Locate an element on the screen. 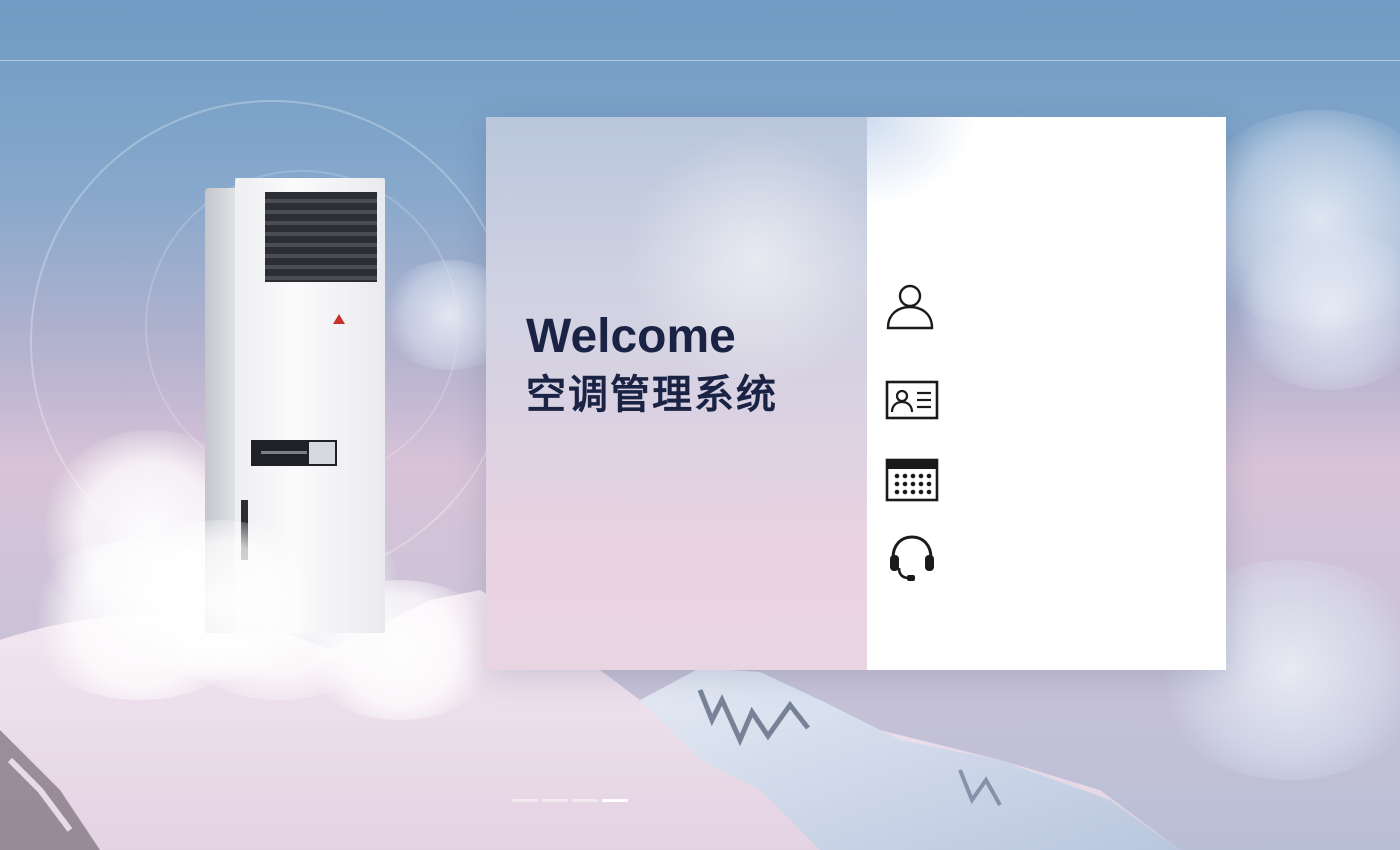  headset-icon is located at coordinates (912, 557).